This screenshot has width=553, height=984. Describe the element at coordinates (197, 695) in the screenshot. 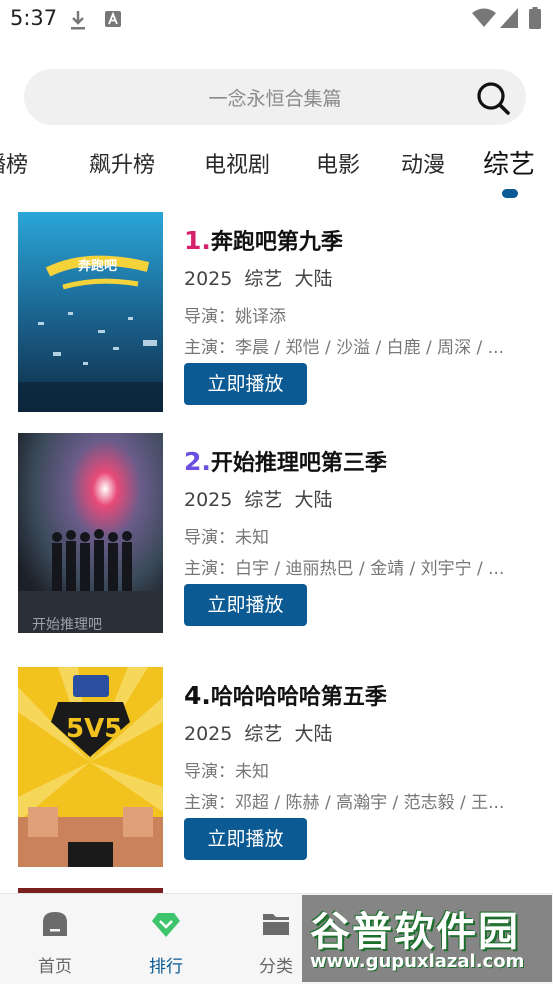

I see `rank-number: 4.` at that location.